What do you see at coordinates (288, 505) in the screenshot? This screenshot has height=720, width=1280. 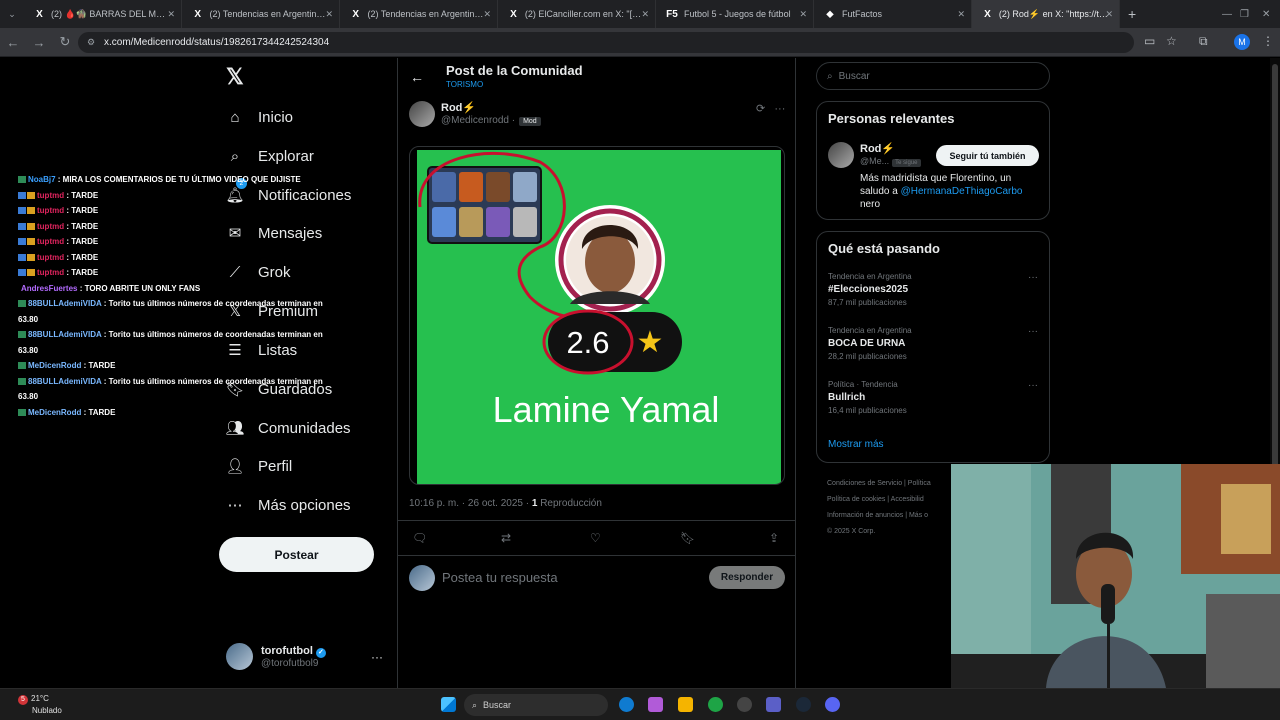 I see `nav-item-more: ⋯ Más opciones` at bounding box center [288, 505].